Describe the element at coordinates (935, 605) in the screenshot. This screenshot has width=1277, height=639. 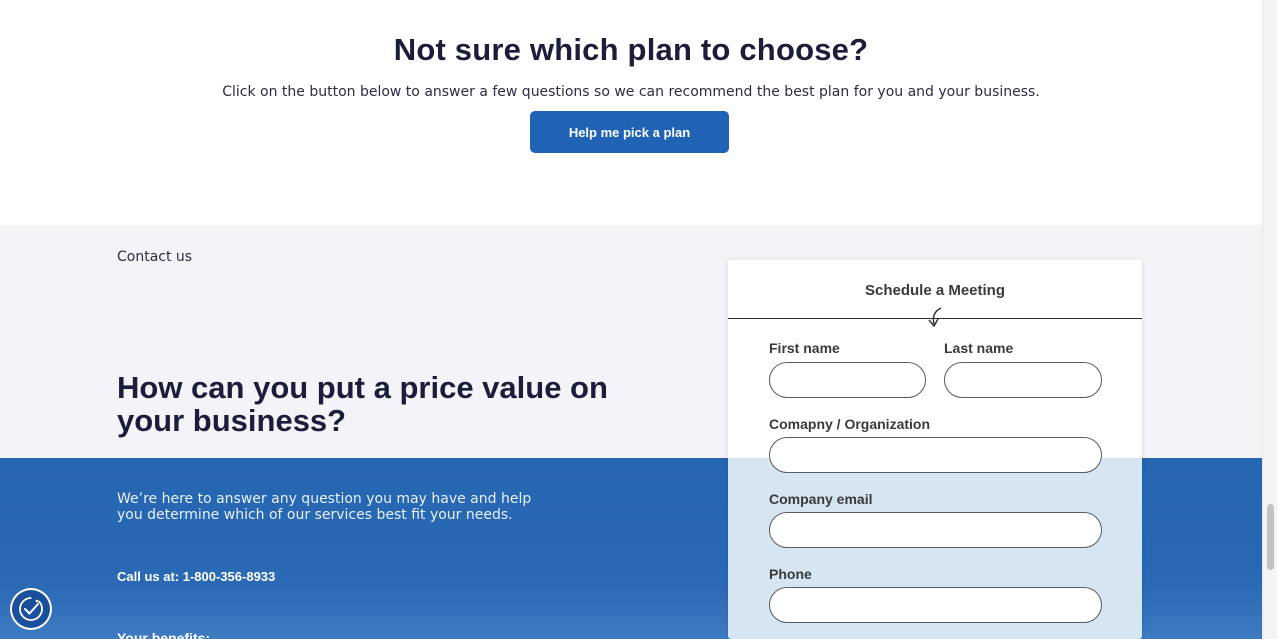
I see `phone-input` at that location.